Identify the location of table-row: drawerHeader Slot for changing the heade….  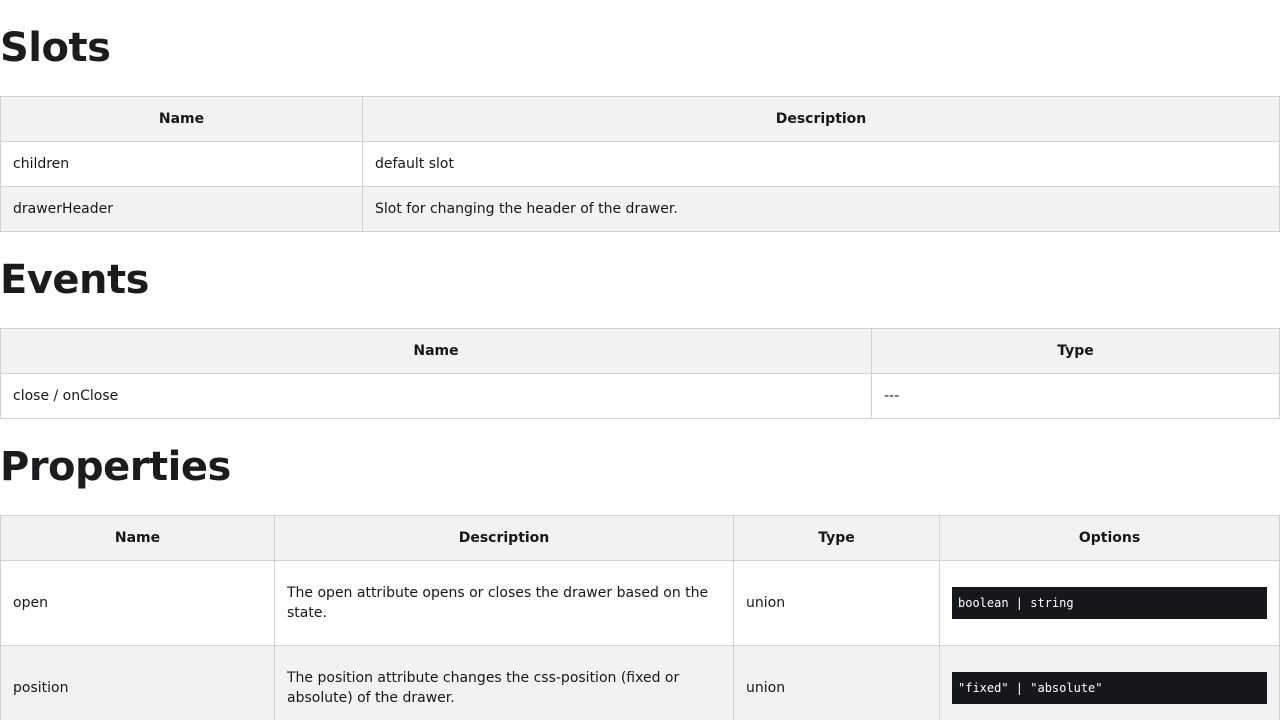
(640, 209).